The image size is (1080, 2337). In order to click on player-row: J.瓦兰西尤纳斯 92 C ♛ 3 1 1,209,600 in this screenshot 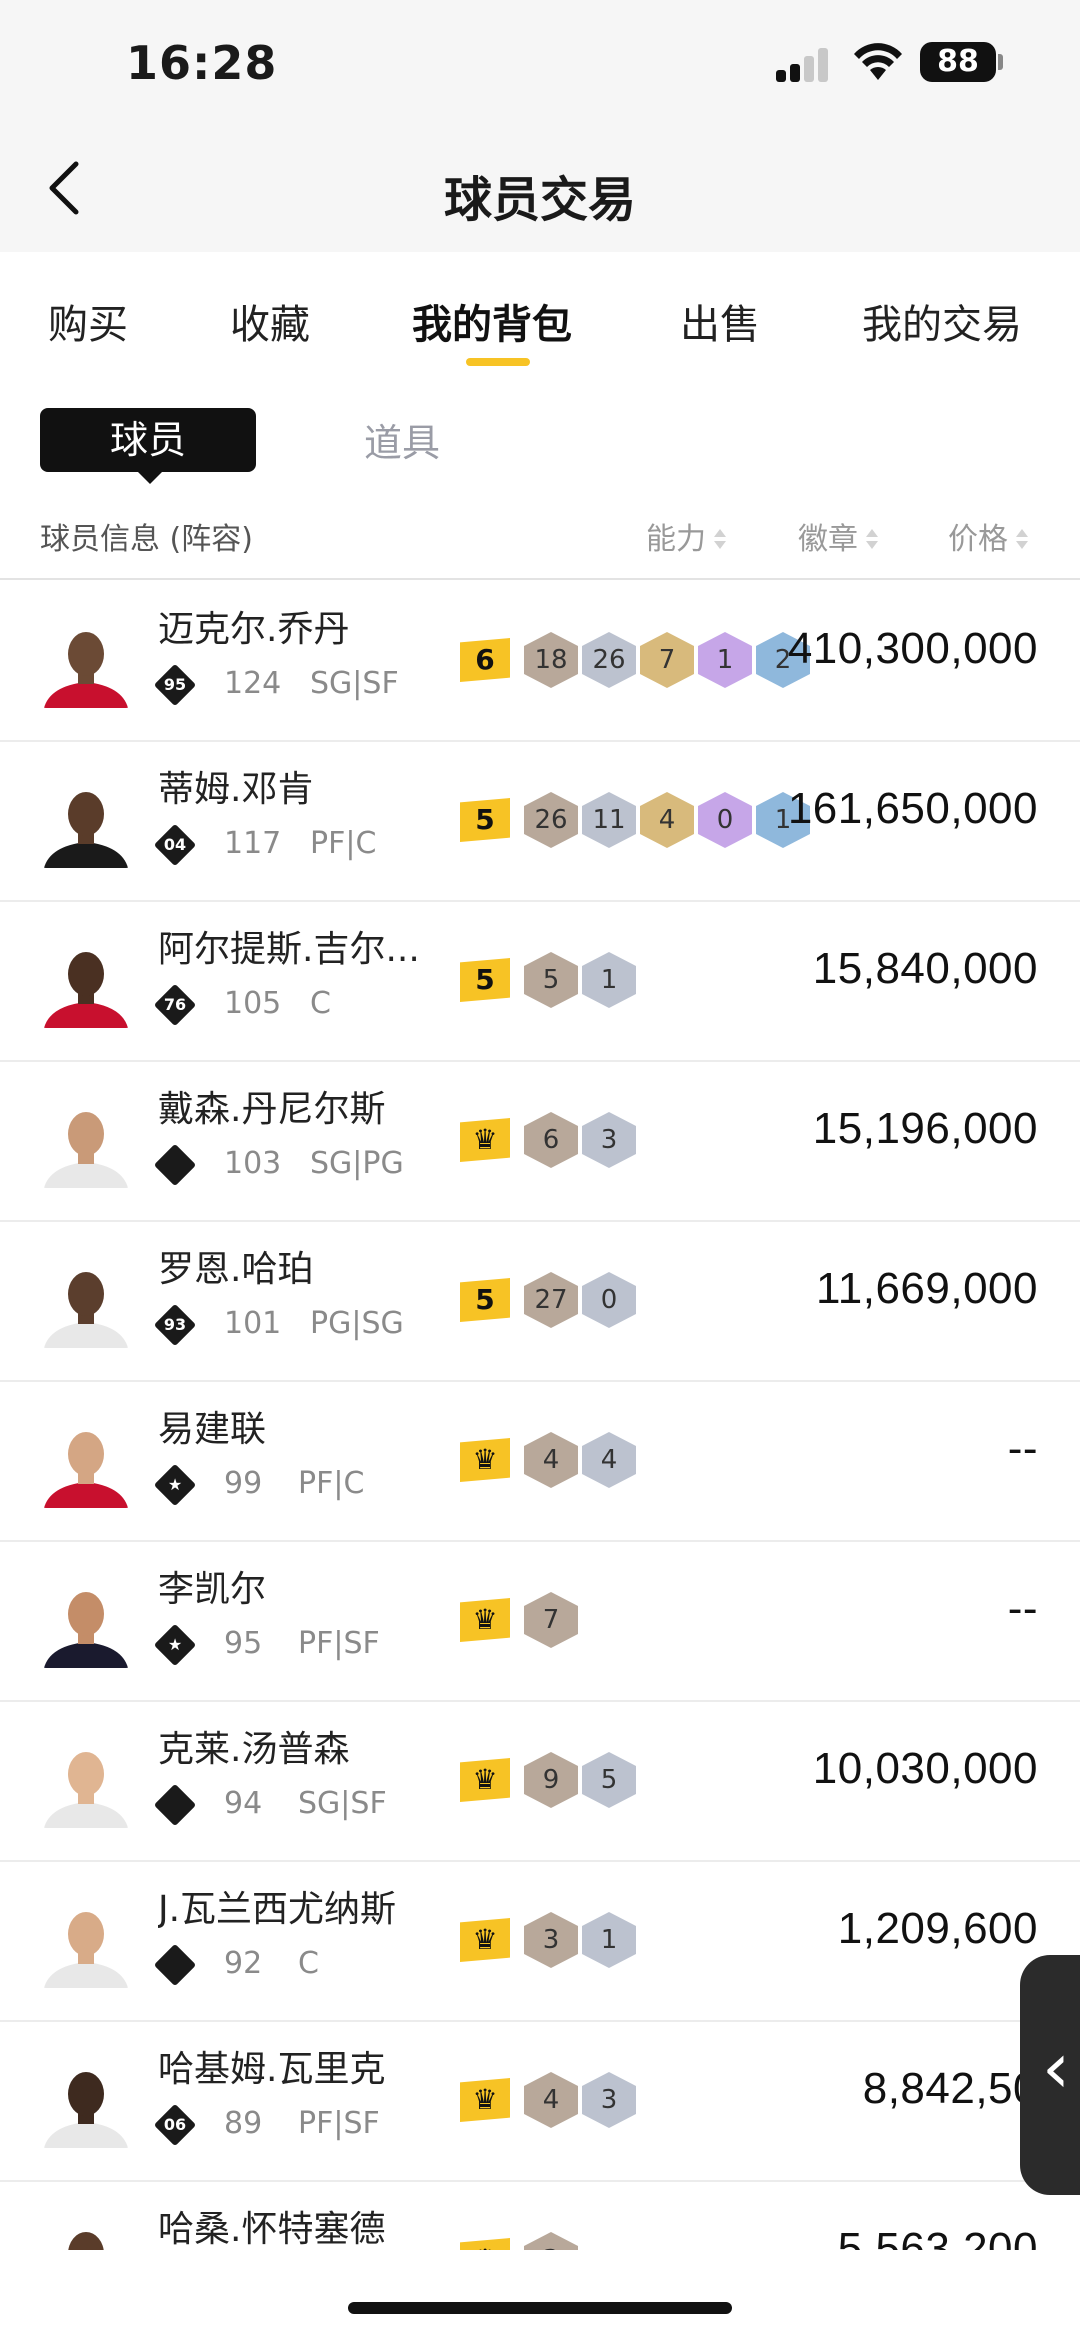, I will do `click(540, 1942)`.